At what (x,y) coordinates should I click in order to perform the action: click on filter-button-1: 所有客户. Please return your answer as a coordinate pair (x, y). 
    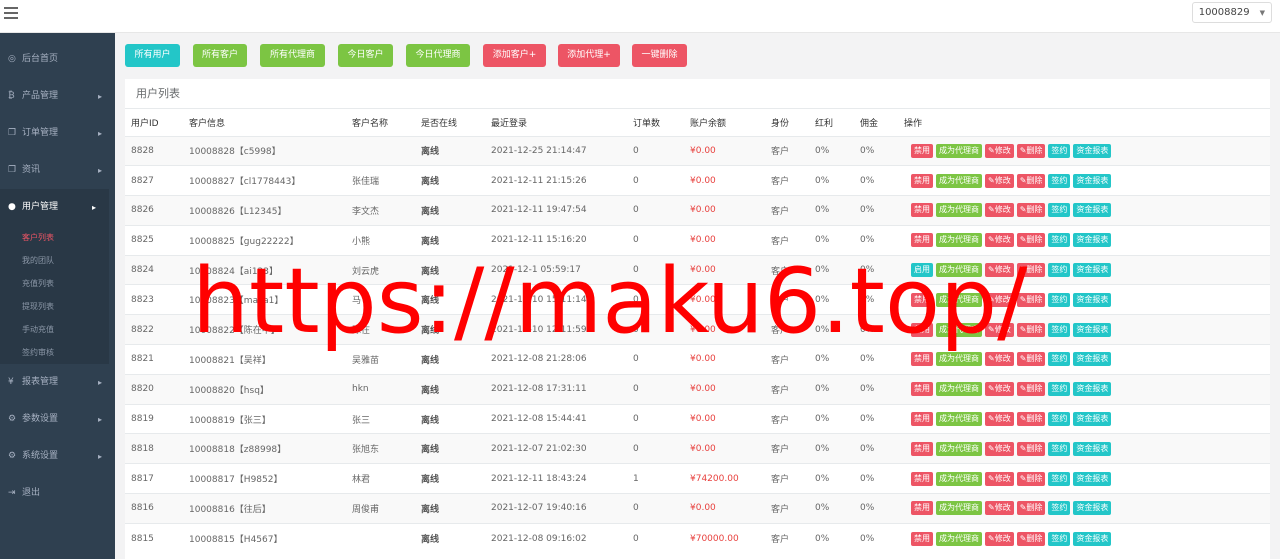
    Looking at the image, I should click on (220, 55).